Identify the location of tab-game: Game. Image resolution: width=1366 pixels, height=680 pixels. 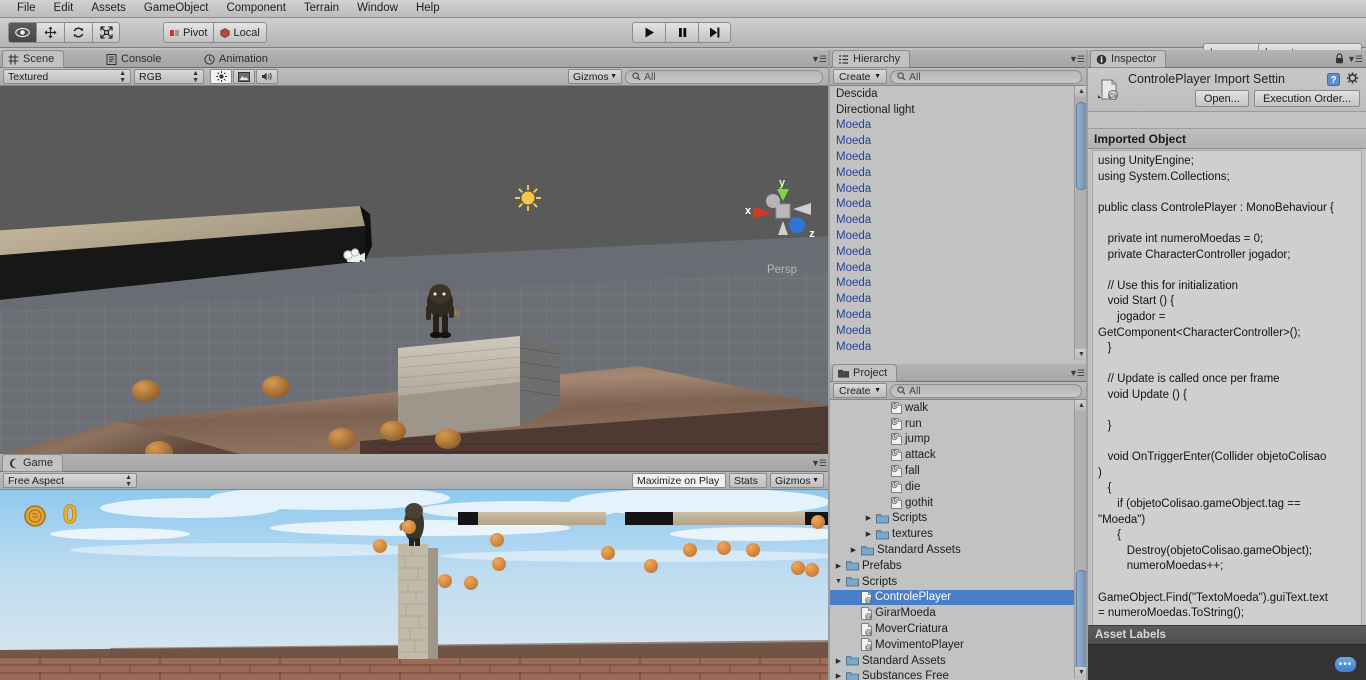
(32, 463).